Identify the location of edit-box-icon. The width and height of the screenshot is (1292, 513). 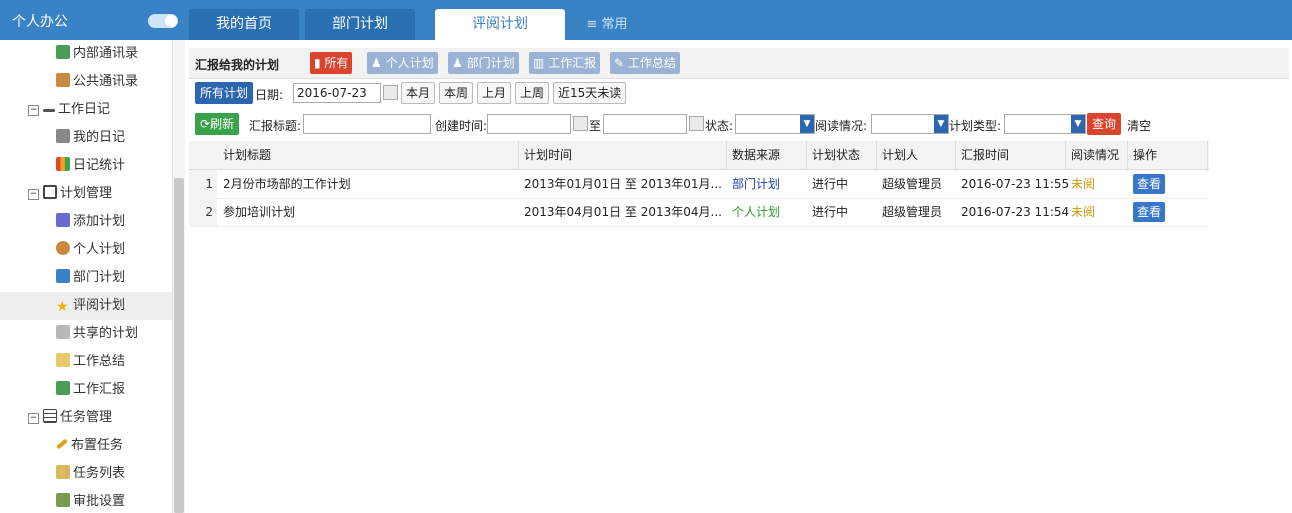
(50, 192).